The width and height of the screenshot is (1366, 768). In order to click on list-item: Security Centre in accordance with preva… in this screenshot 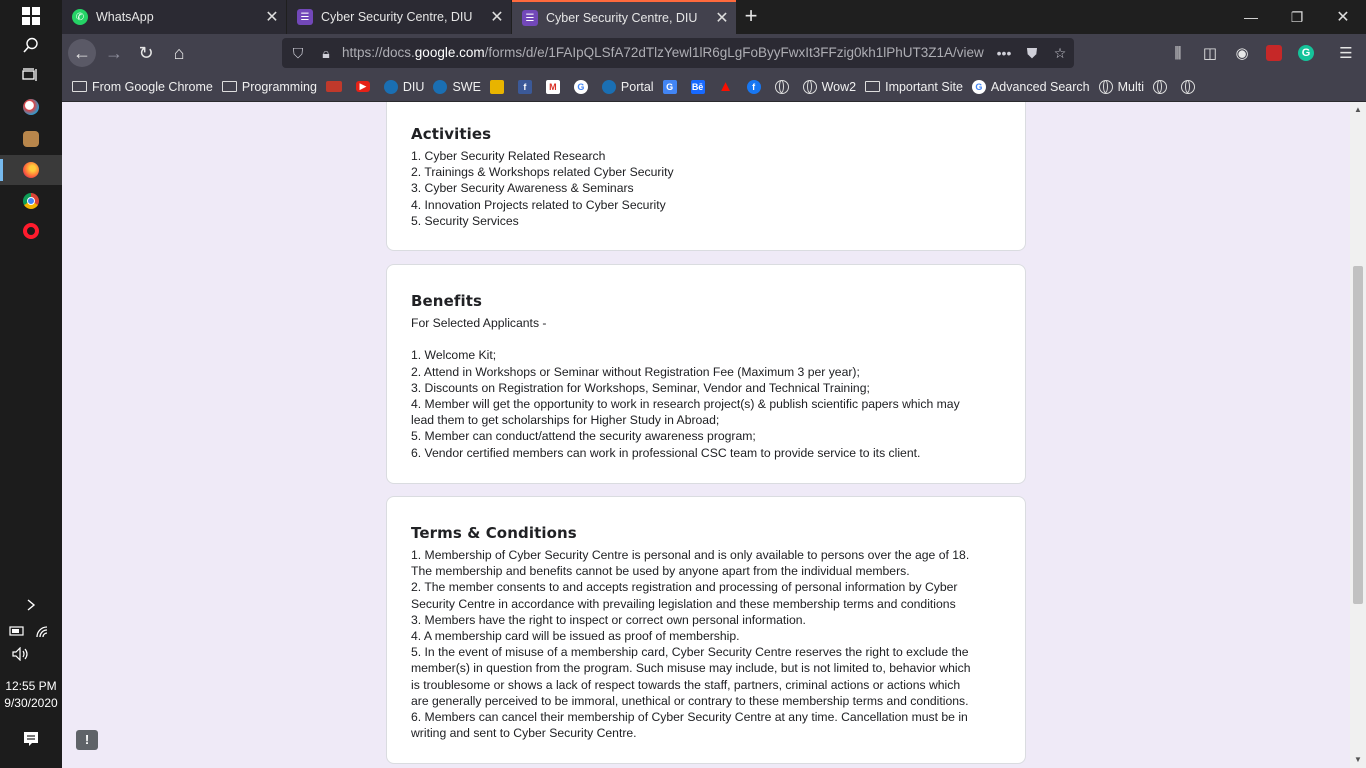, I will do `click(683, 603)`.